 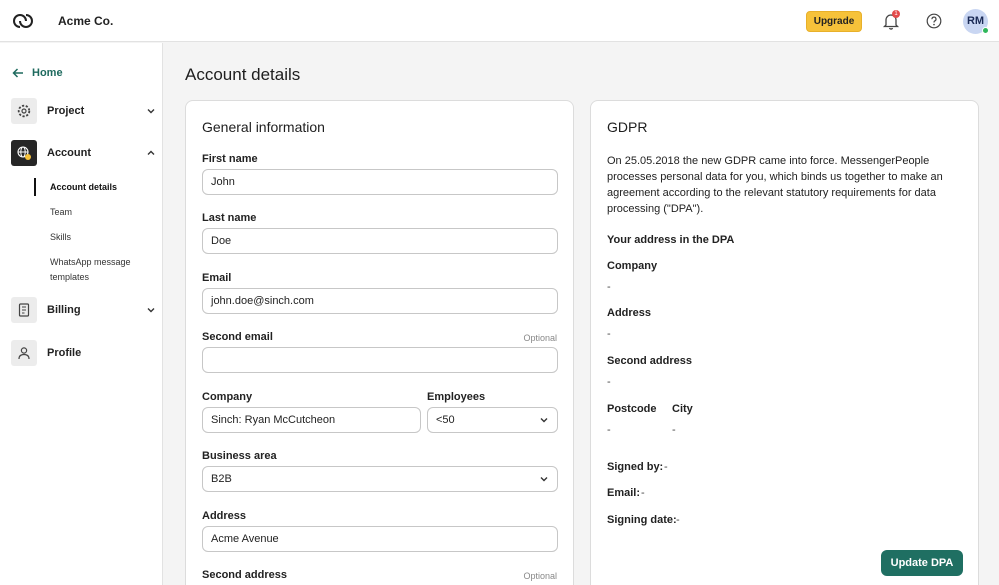 I want to click on card-title: General information, so click(x=263, y=127).